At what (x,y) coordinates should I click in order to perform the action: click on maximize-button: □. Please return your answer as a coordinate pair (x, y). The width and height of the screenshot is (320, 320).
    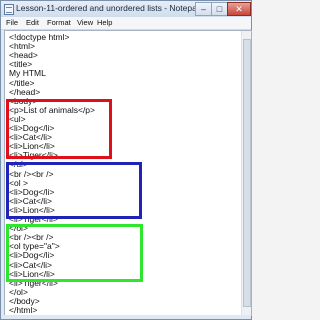
    Looking at the image, I should click on (219, 9).